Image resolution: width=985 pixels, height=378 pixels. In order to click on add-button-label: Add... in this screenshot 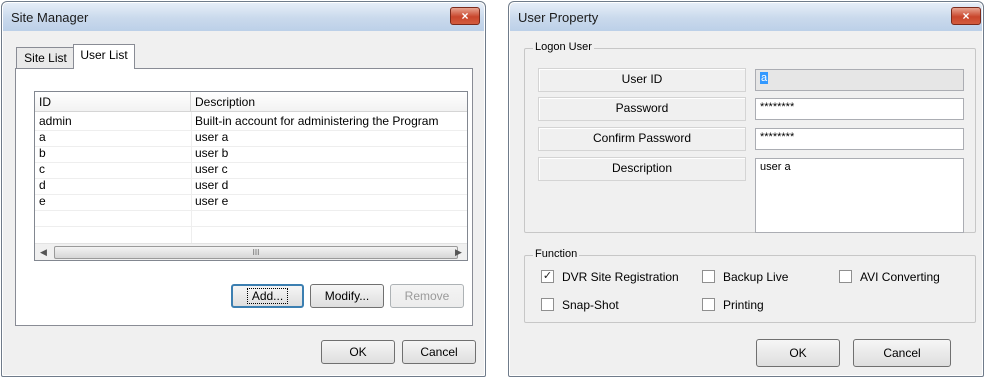, I will do `click(267, 296)`.